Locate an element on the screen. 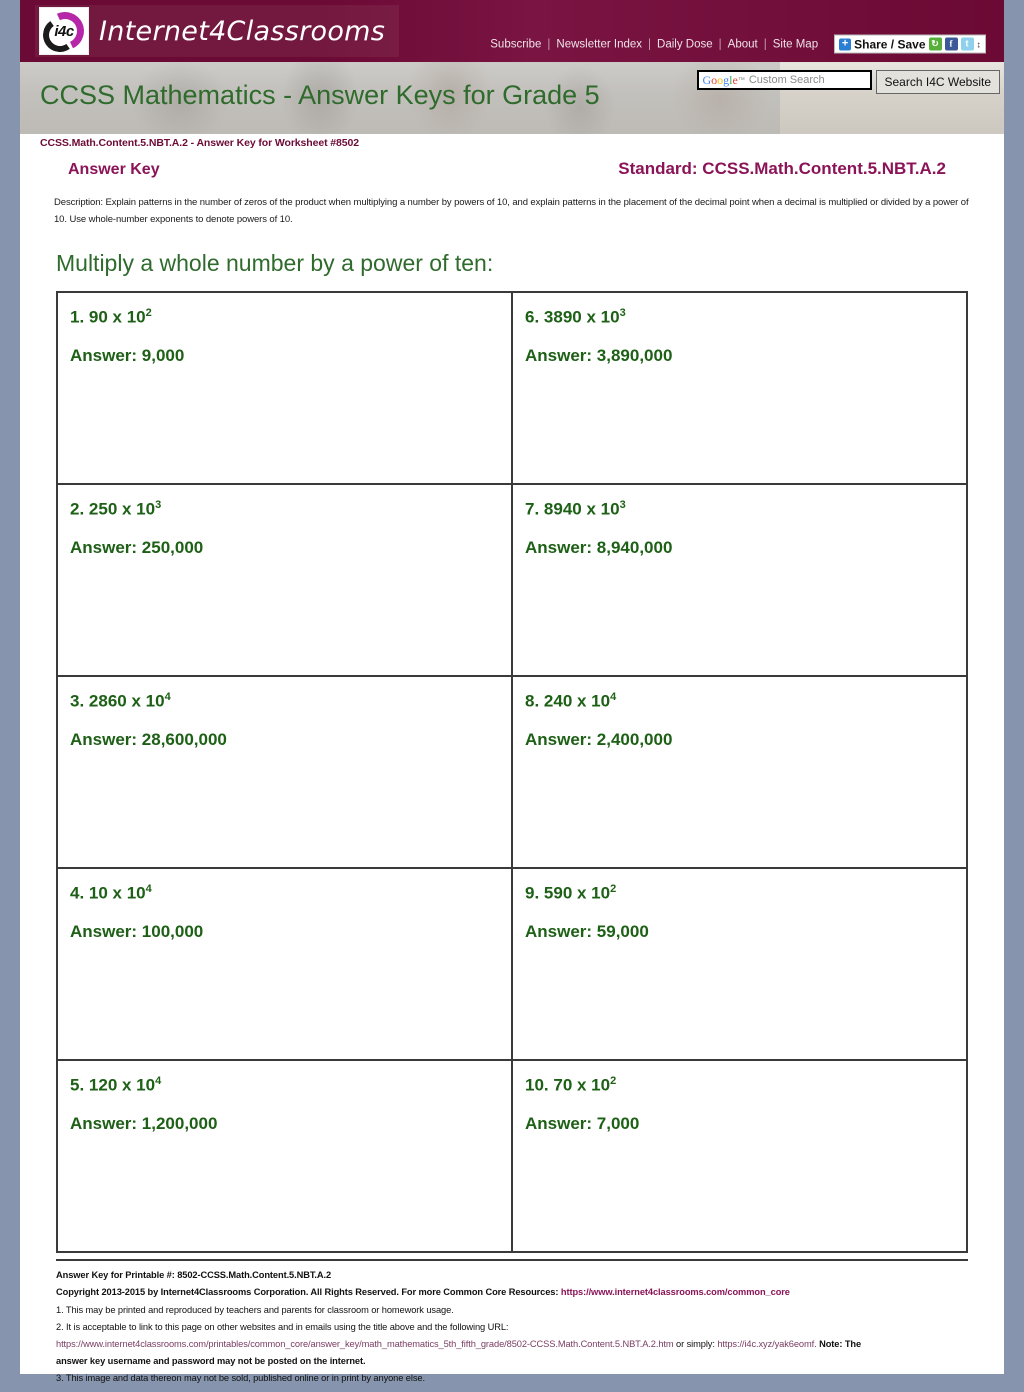  problem-number: 10. is located at coordinates (537, 1085).